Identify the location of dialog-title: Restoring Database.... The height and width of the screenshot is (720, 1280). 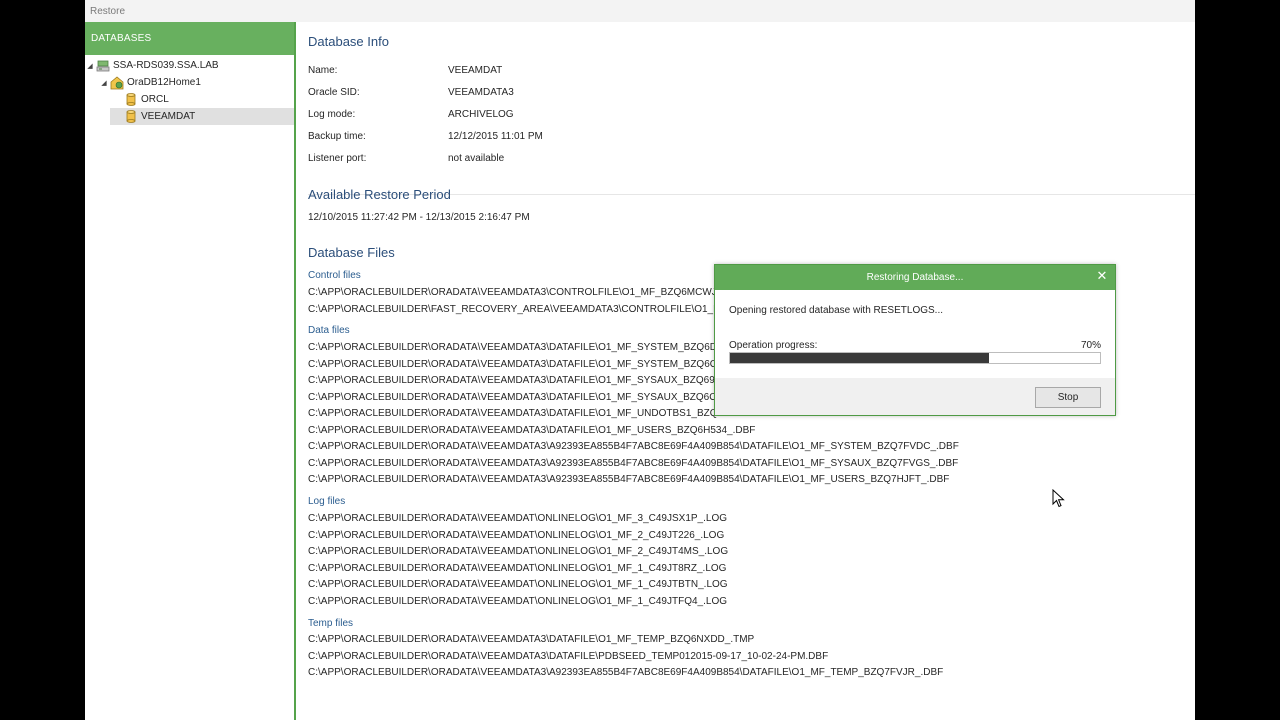
(915, 277).